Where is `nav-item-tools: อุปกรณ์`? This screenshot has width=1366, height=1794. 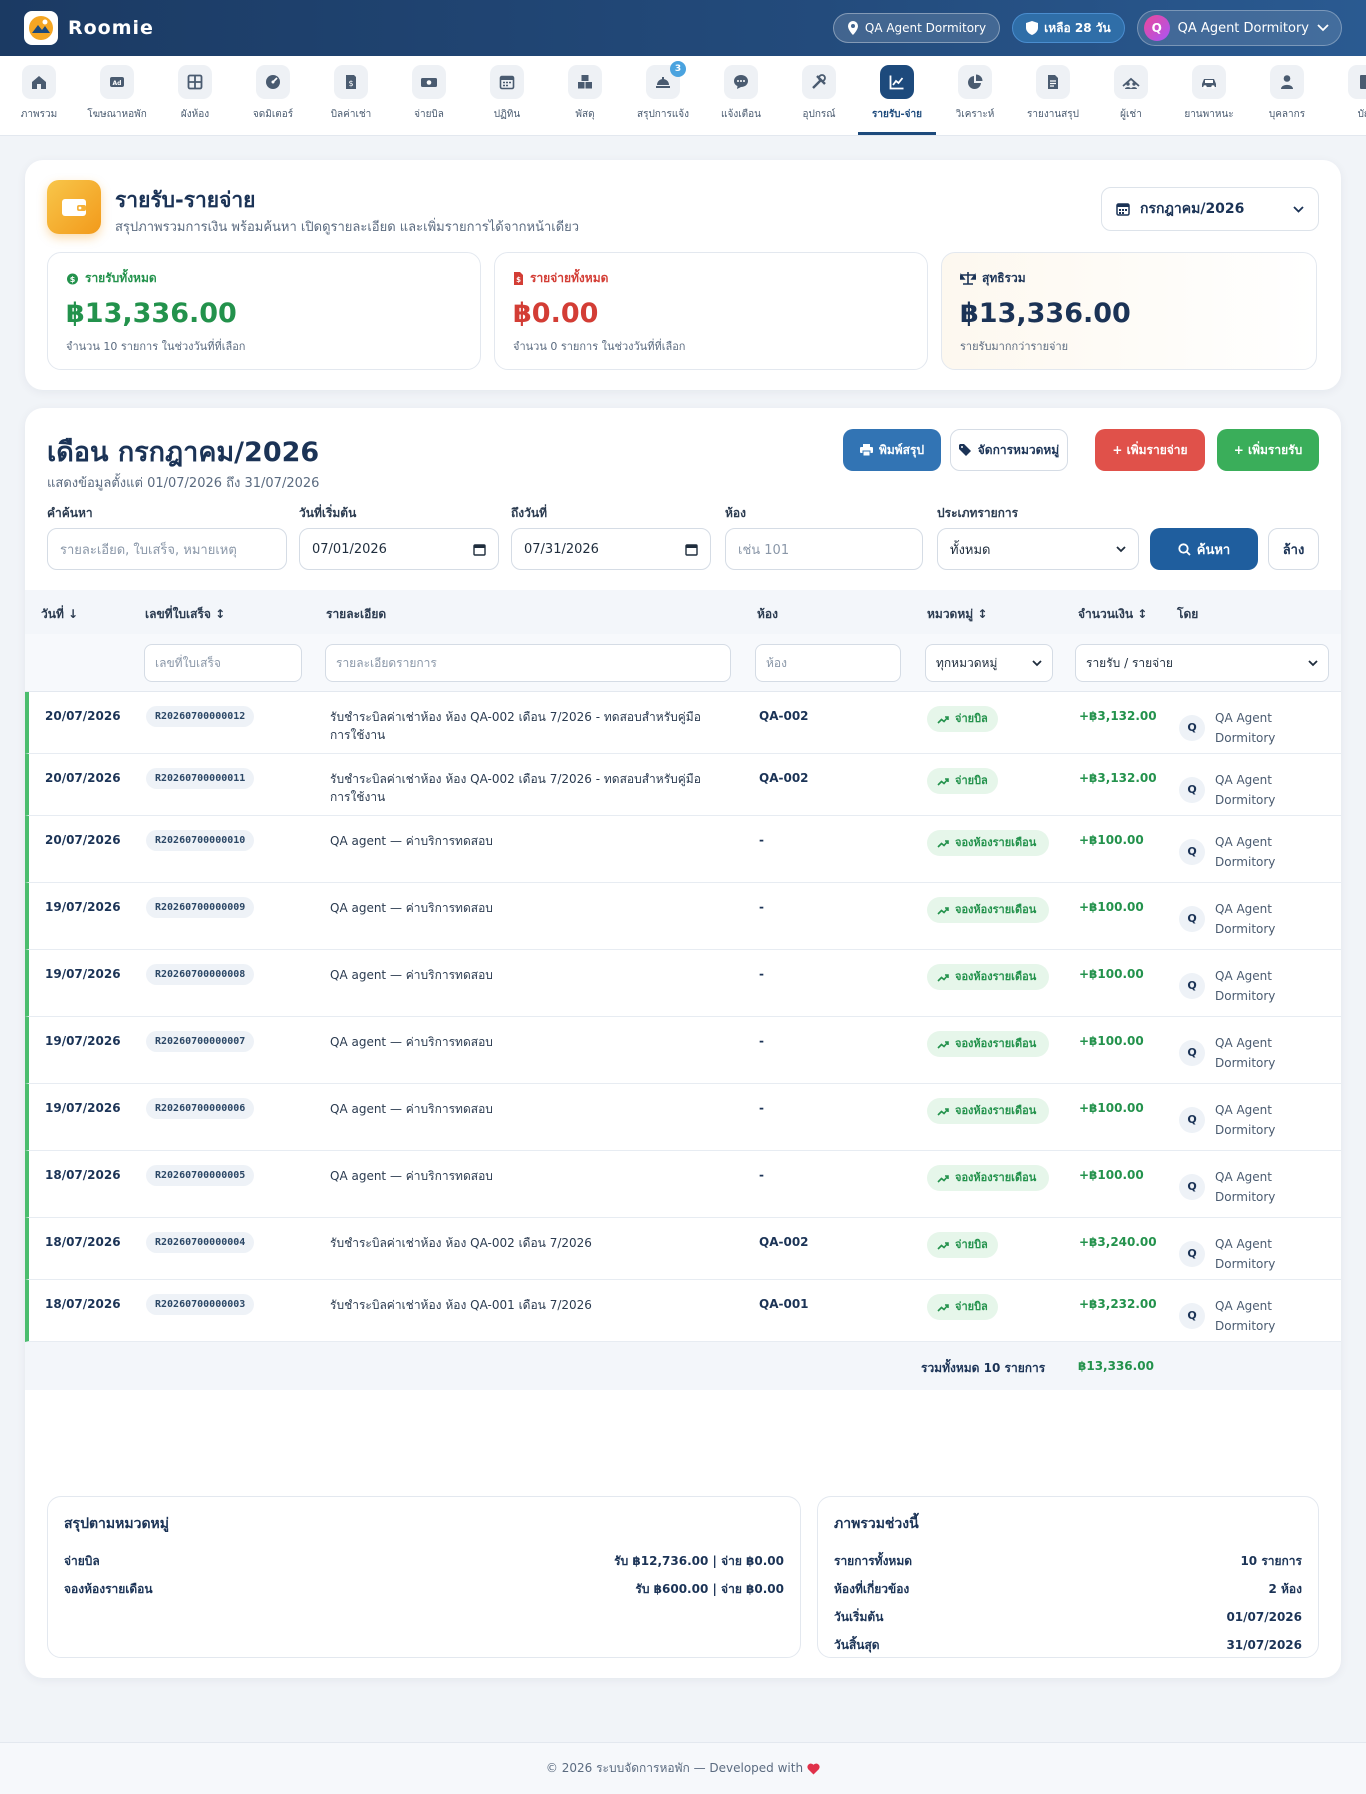 nav-item-tools: อุปกรณ์ is located at coordinates (819, 95).